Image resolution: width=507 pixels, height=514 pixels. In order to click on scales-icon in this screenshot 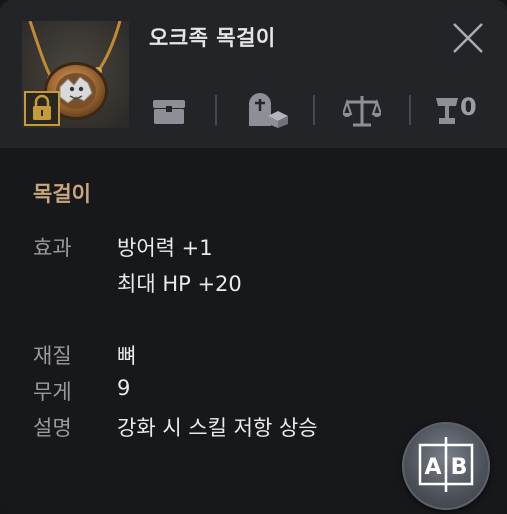, I will do `click(362, 111)`.